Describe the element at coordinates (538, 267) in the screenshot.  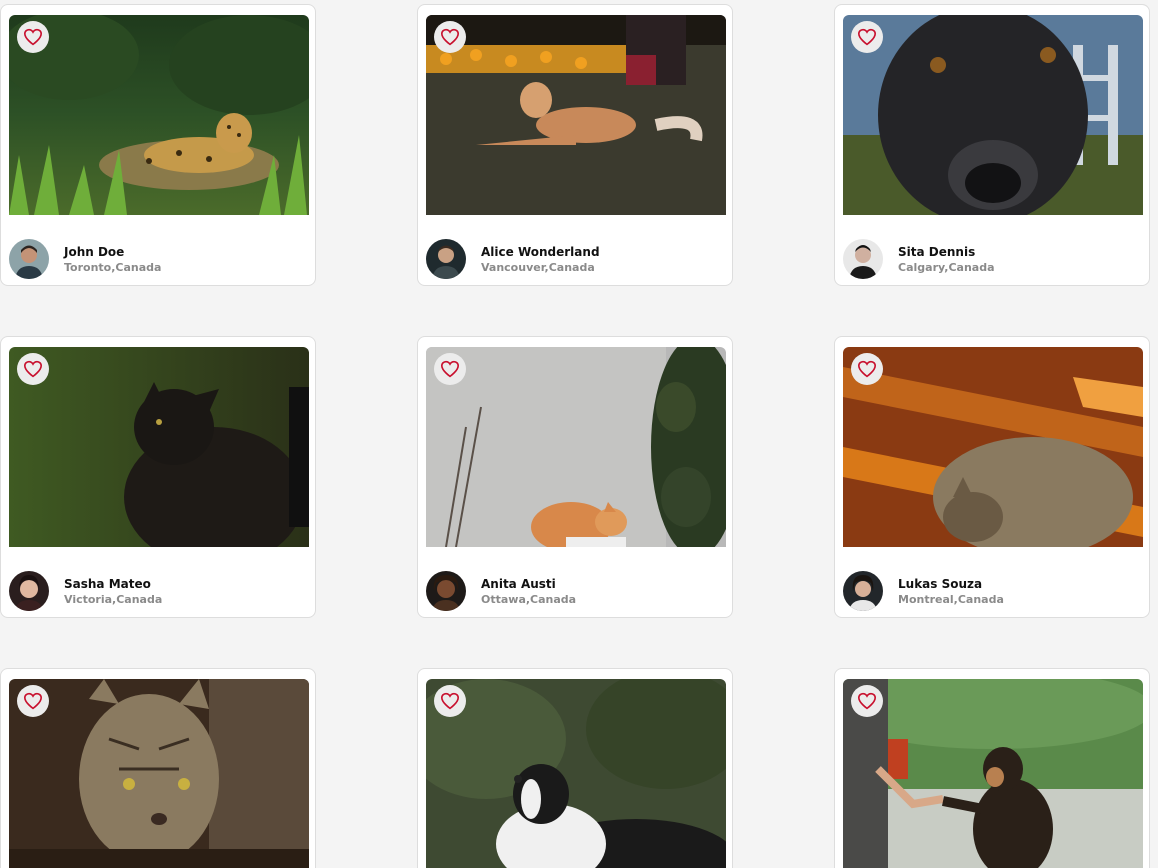
I see `owner-location: Vancouver,Canada` at that location.